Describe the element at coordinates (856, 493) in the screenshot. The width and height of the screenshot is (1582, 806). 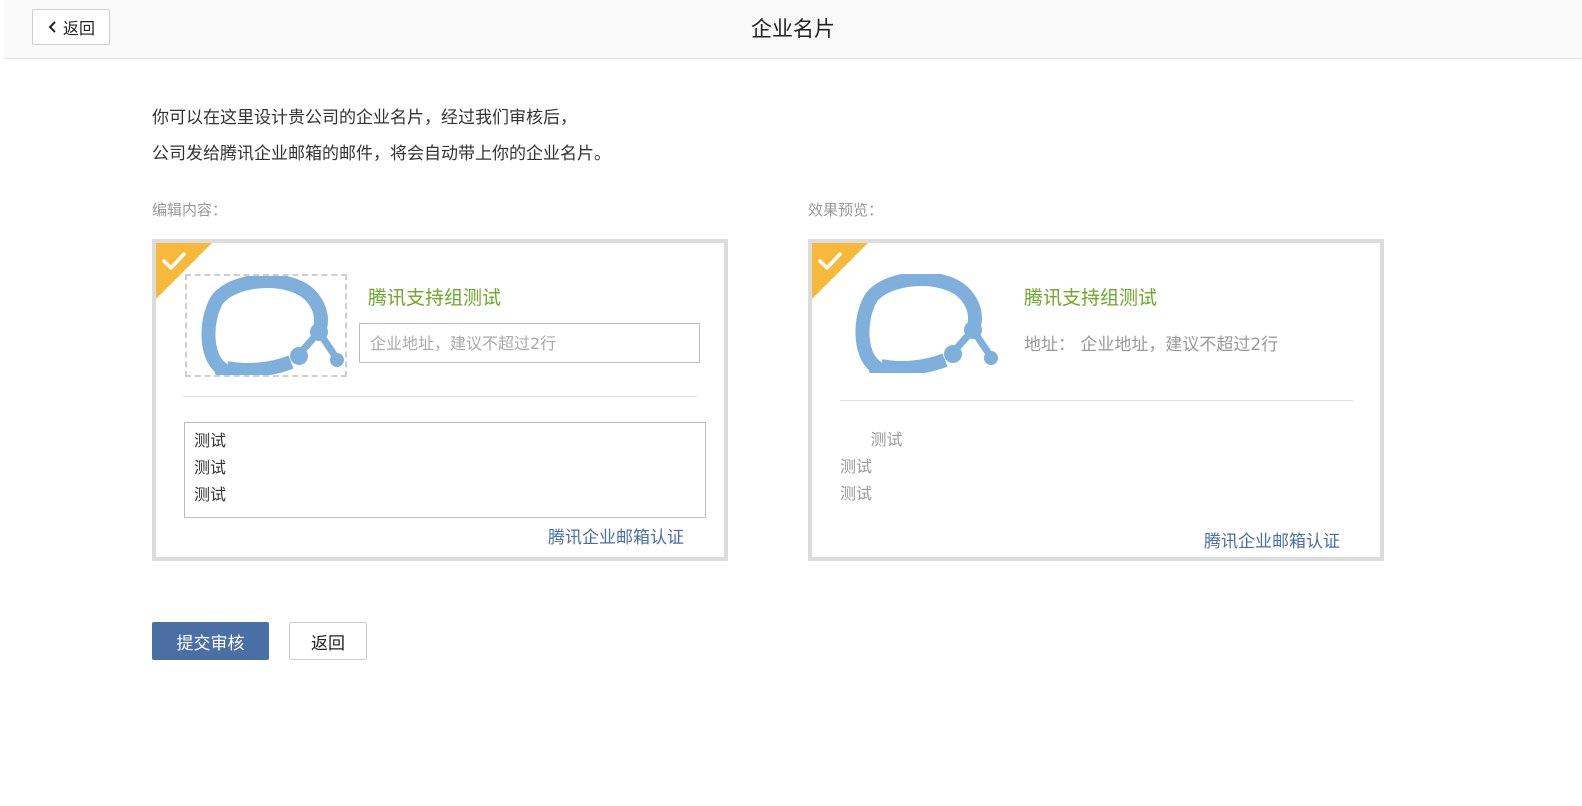
I see `preview-body-line-3: 测试` at that location.